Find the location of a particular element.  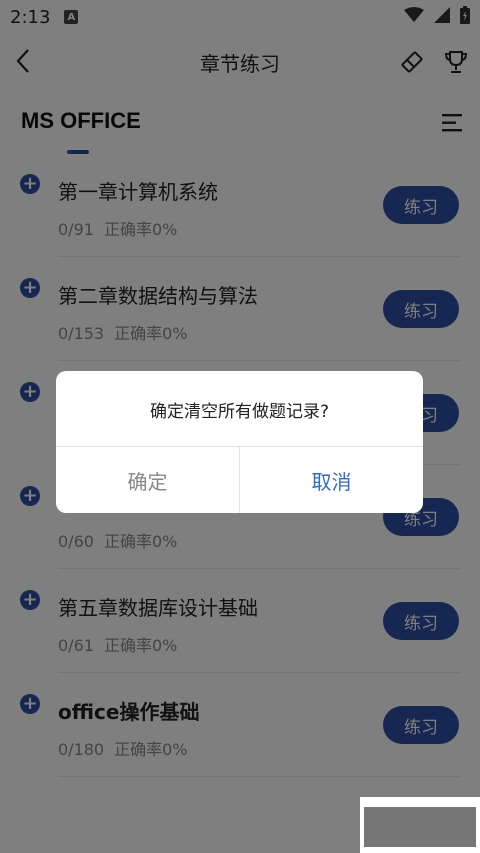

dialog-message: 确定清空所有做题记录? is located at coordinates (239, 412).